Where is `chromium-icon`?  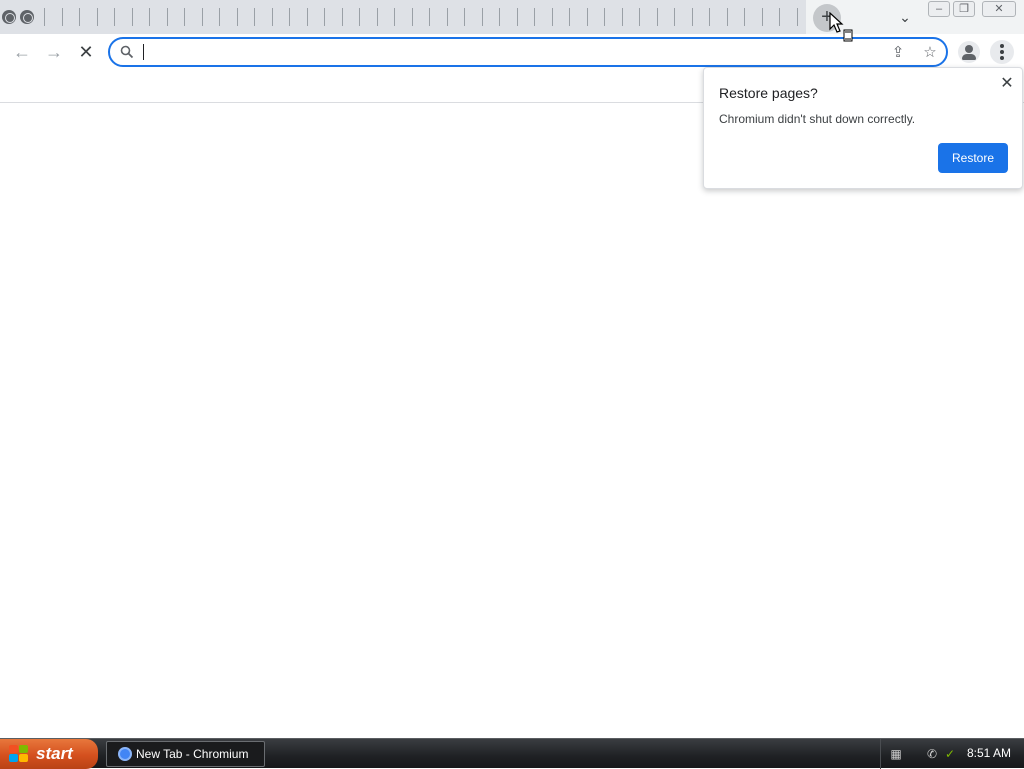
chromium-icon is located at coordinates (125, 754).